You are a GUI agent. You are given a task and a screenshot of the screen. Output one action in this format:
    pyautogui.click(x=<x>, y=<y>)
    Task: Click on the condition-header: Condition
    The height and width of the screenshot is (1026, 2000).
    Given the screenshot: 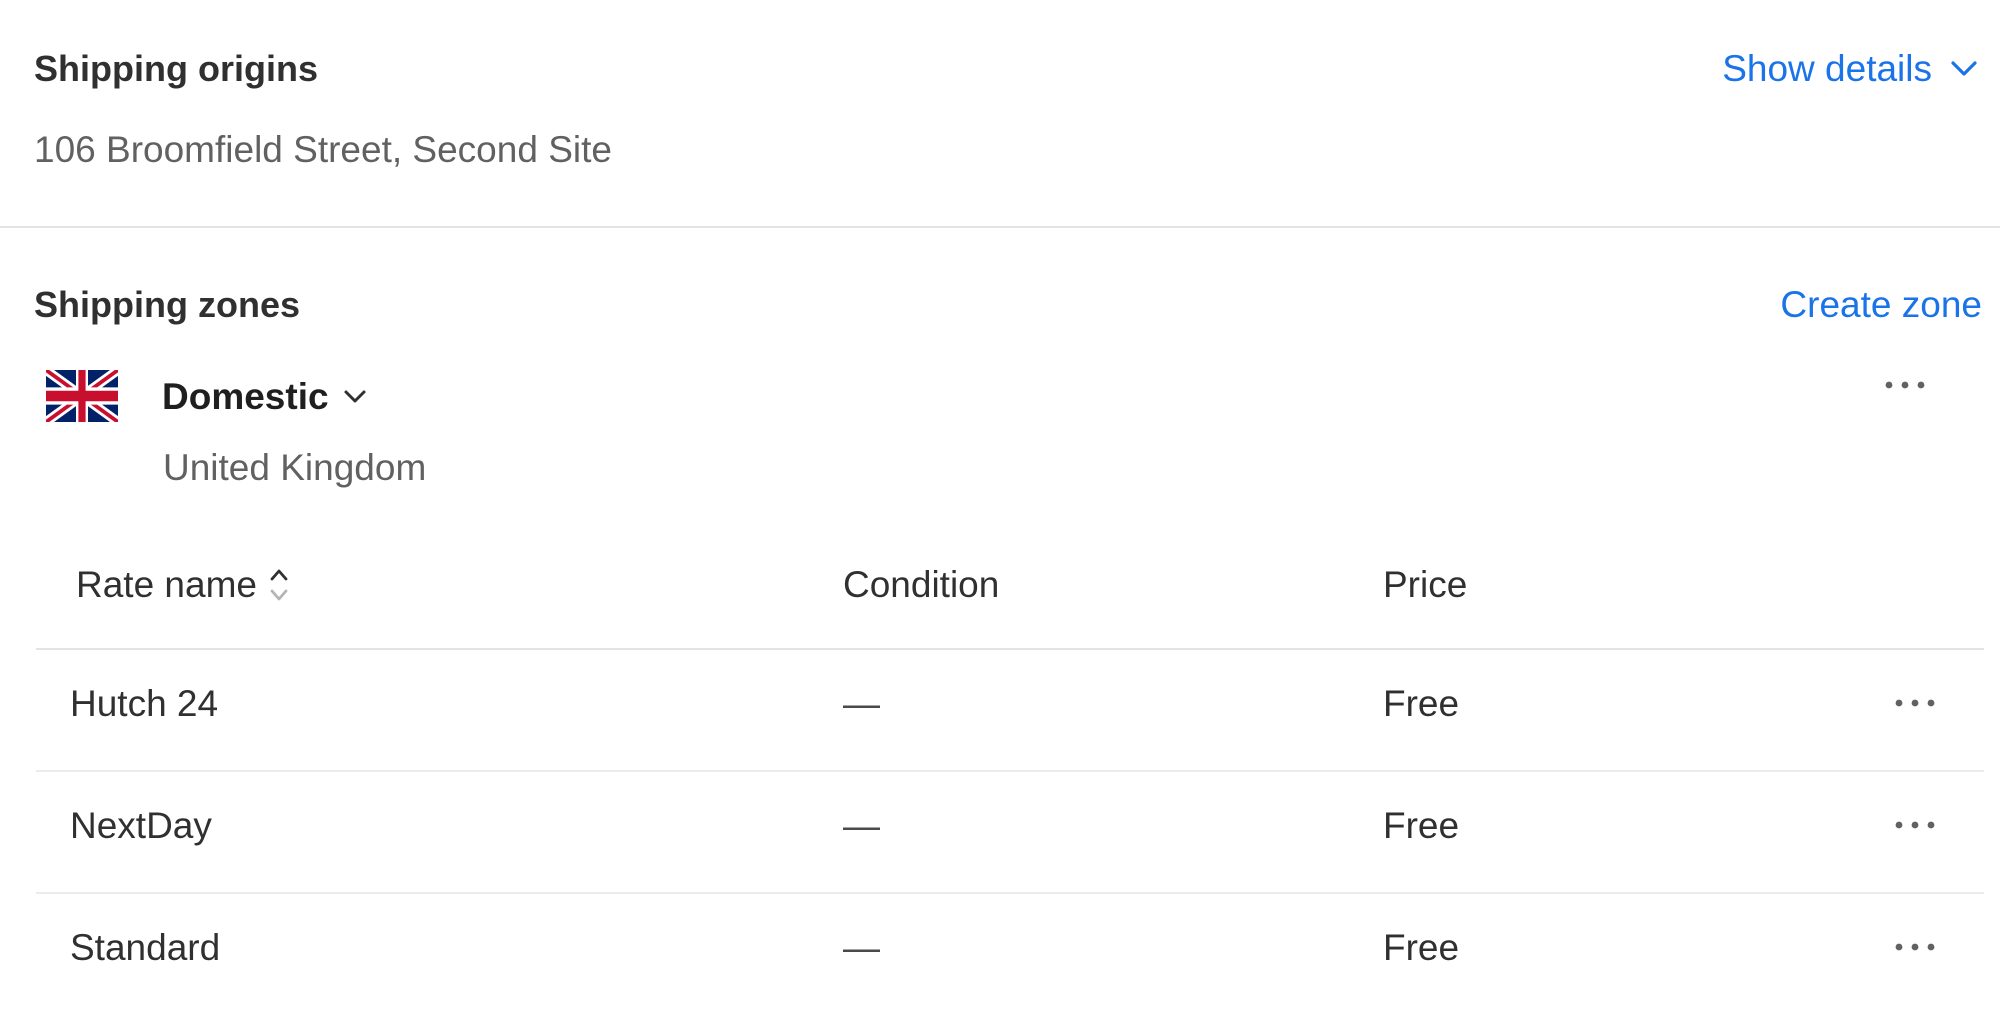 What is the action you would take?
    pyautogui.click(x=921, y=584)
    